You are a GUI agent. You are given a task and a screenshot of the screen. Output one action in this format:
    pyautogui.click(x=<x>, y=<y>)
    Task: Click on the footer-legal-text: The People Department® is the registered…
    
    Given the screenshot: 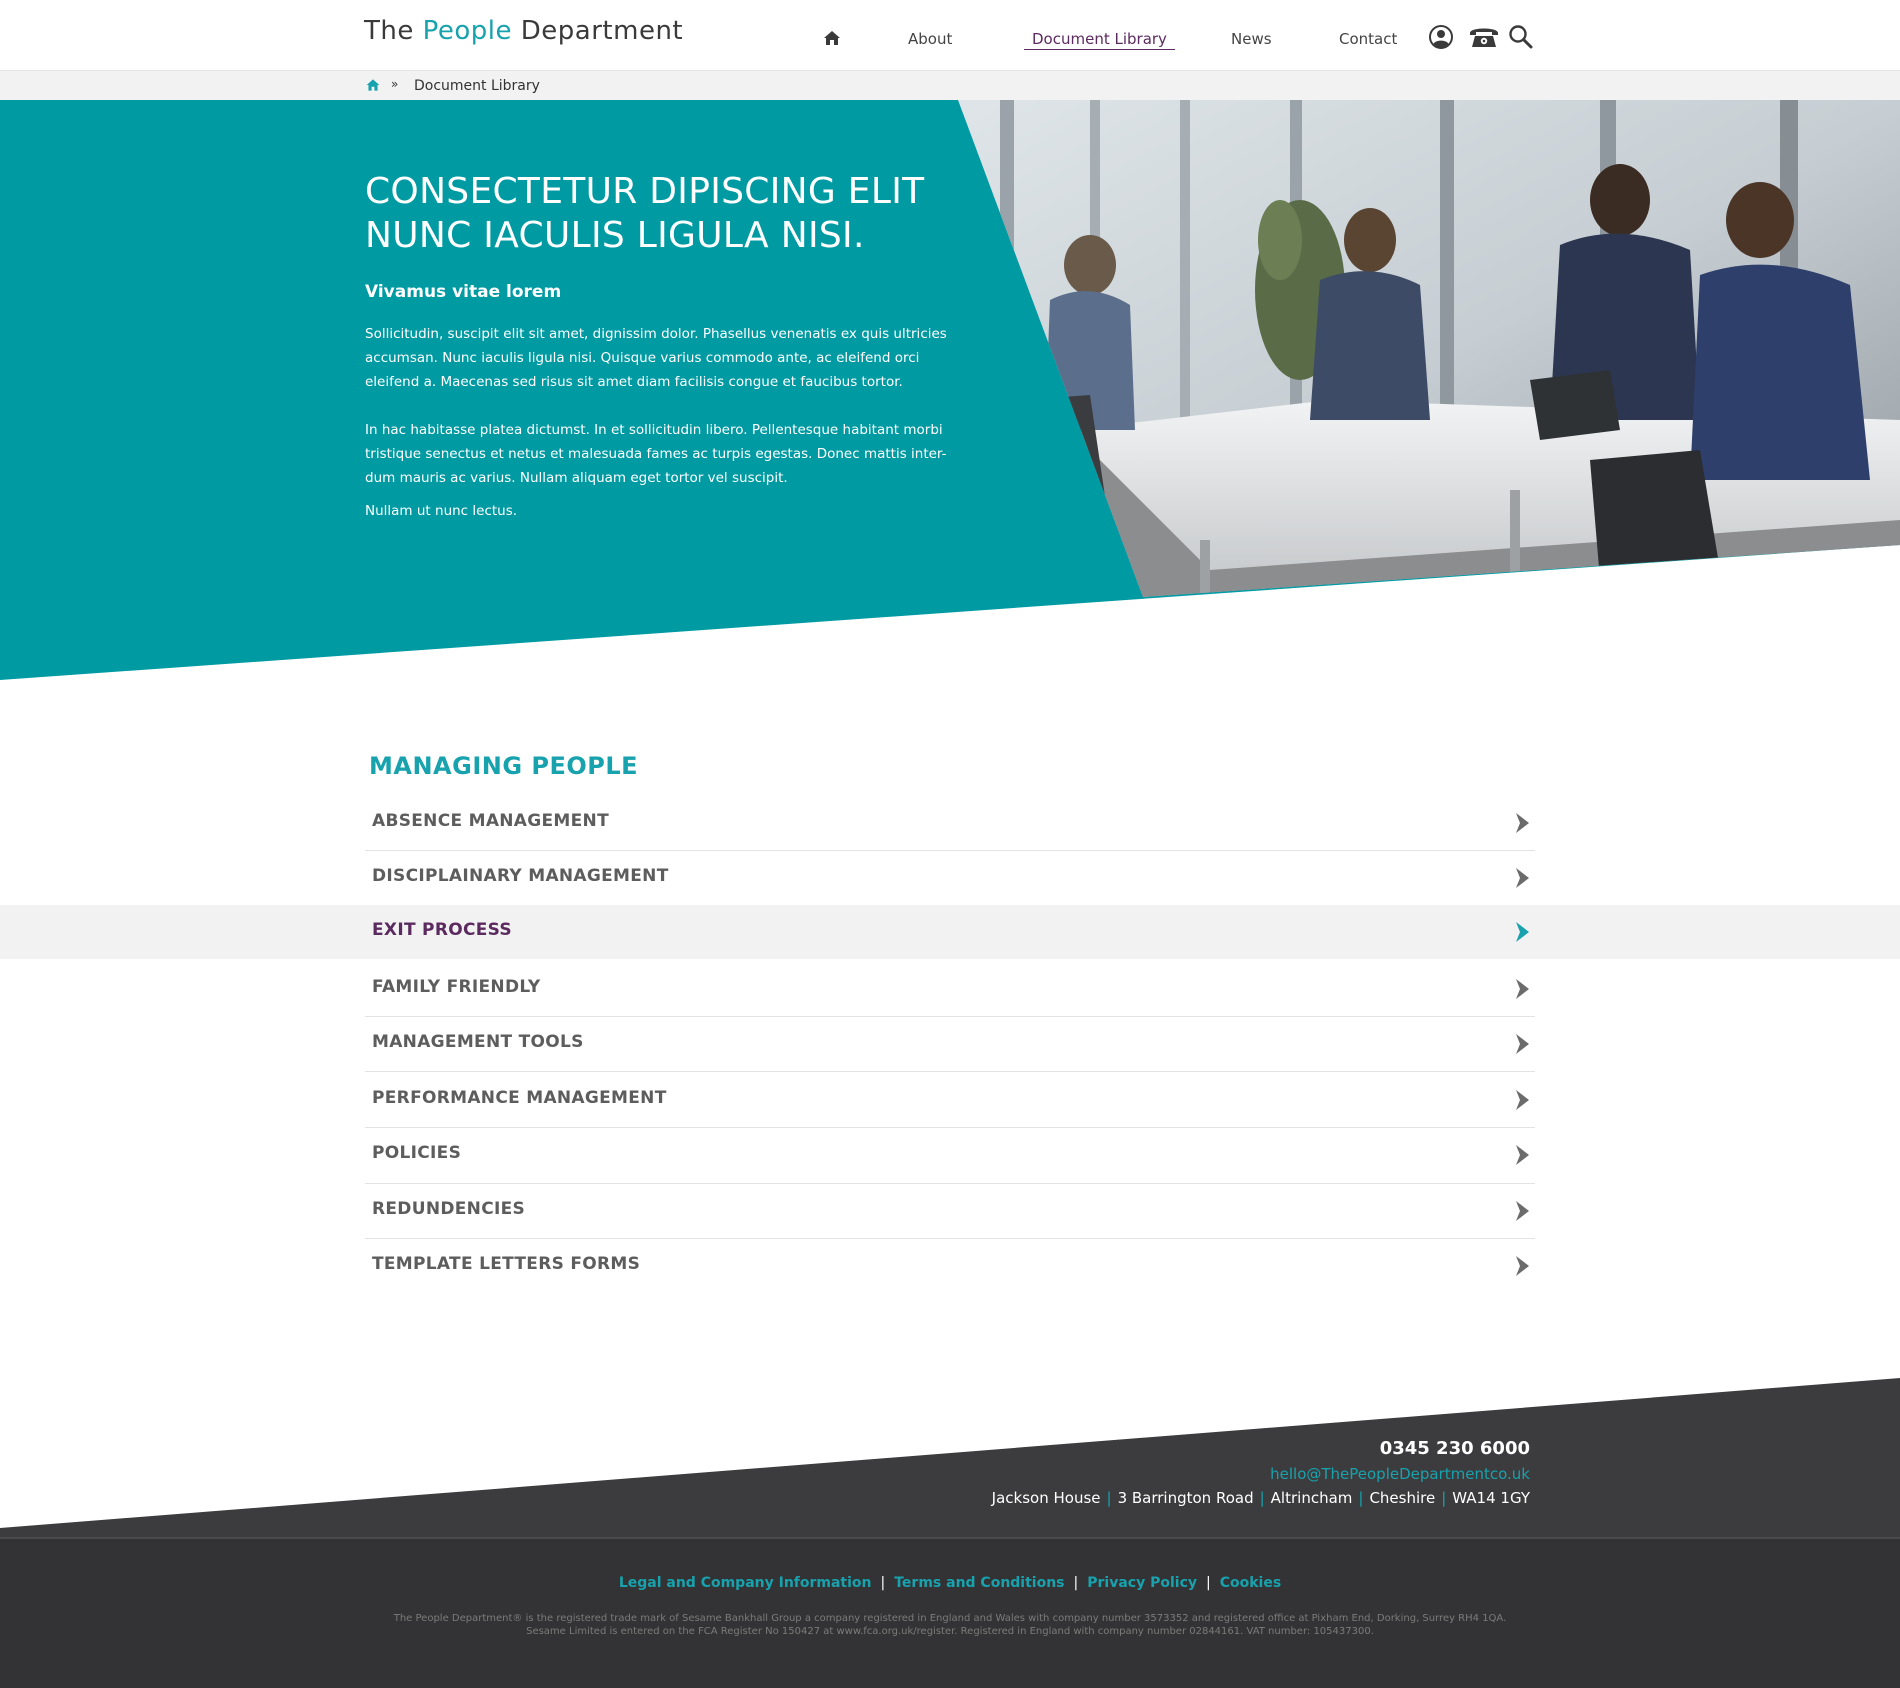 What is the action you would take?
    pyautogui.click(x=950, y=1625)
    